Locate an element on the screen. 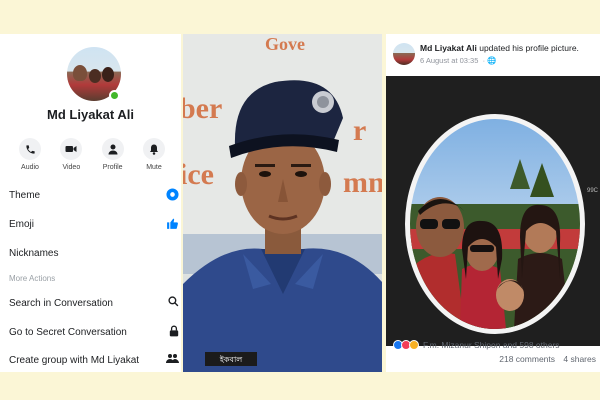  wow-reaction-icon is located at coordinates (414, 345).